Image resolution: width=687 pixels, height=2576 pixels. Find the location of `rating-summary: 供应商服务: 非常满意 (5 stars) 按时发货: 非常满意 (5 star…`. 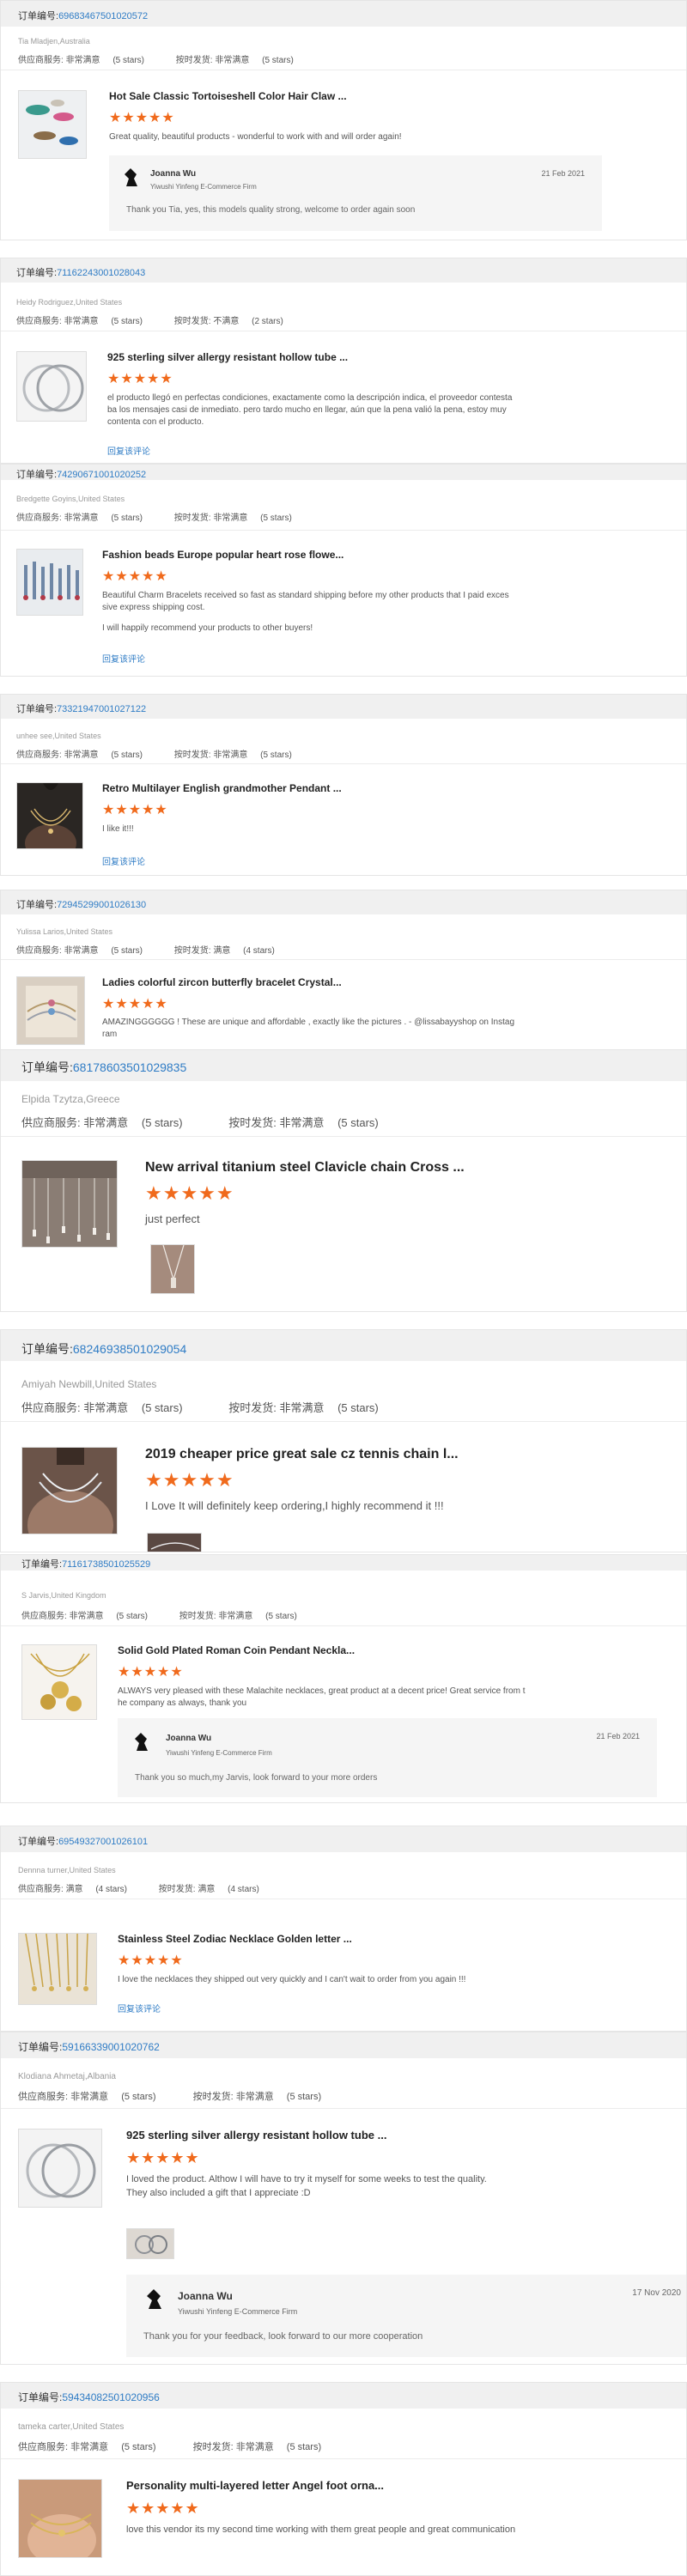

rating-summary: 供应商服务: 非常满意 (5 stars) 按时发货: 非常满意 (5 star… is located at coordinates (169, 2446).